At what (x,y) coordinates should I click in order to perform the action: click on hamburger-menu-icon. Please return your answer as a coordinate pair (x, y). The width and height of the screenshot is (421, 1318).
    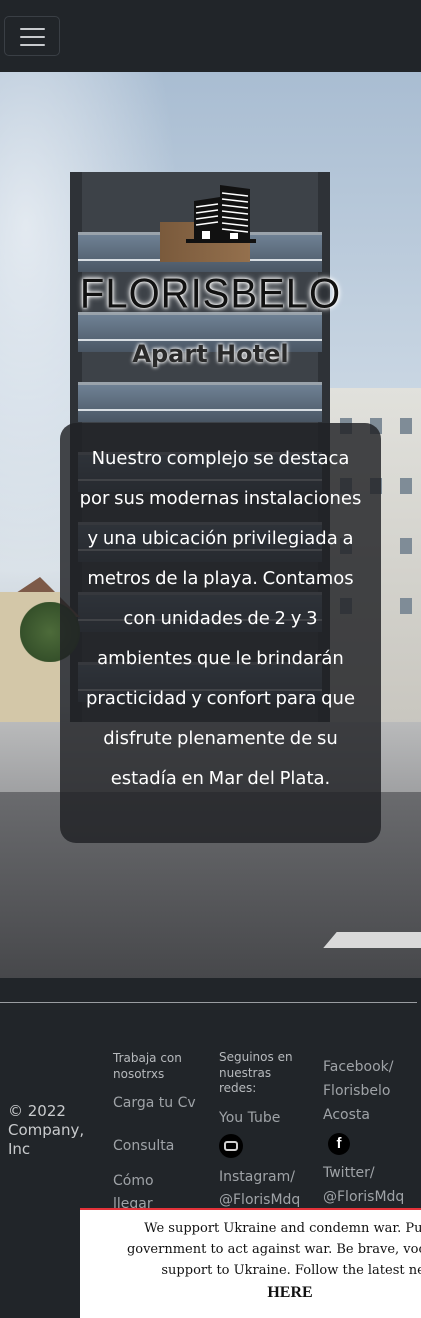
    Looking at the image, I should click on (32, 29).